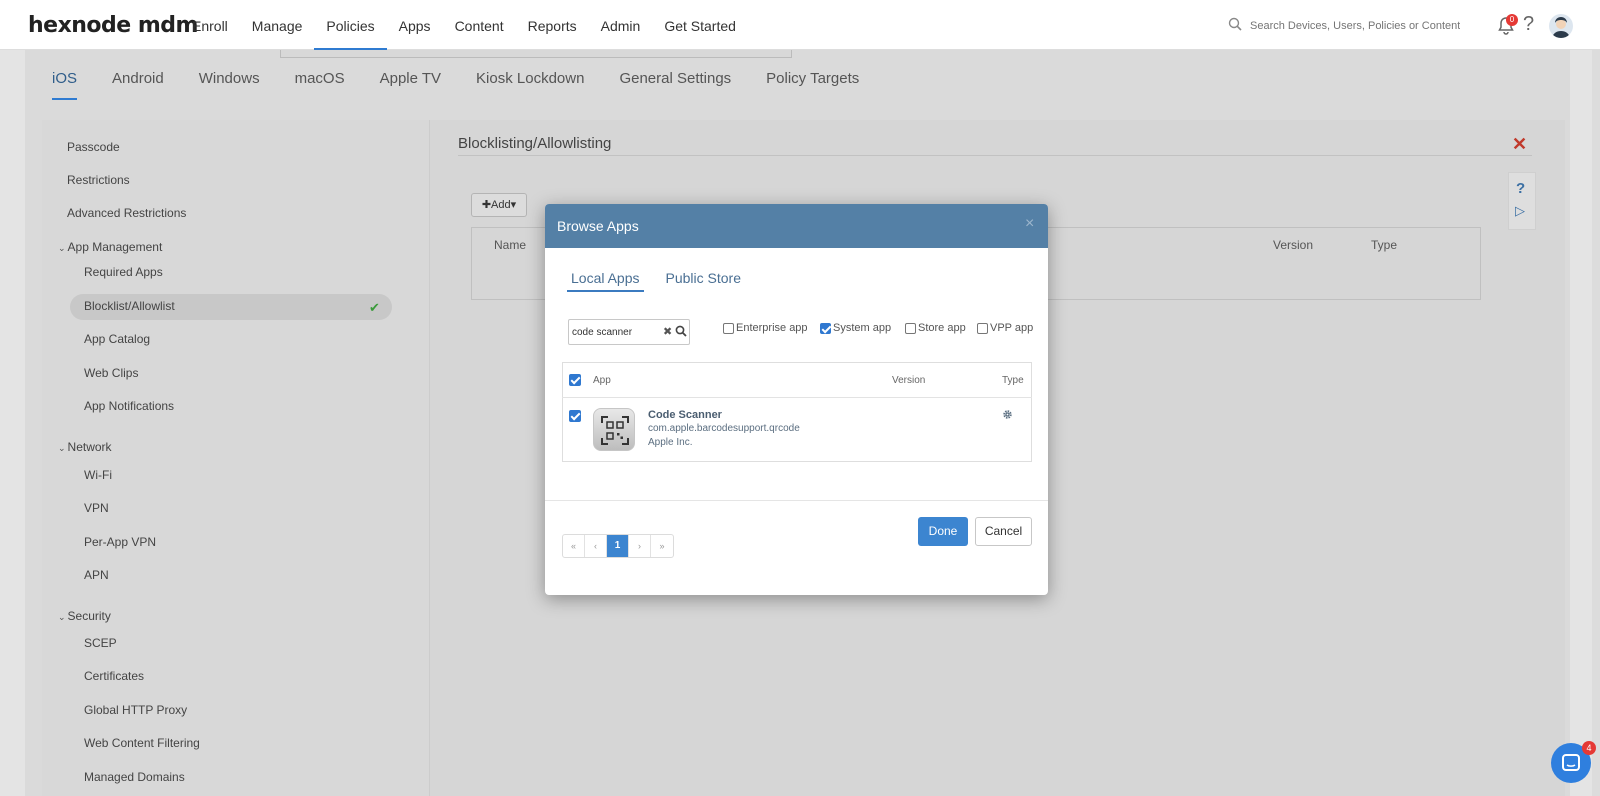 The width and height of the screenshot is (1600, 796). What do you see at coordinates (142, 743) in the screenshot?
I see `sidebar-item-web-content-filtering: Web Content Filtering` at bounding box center [142, 743].